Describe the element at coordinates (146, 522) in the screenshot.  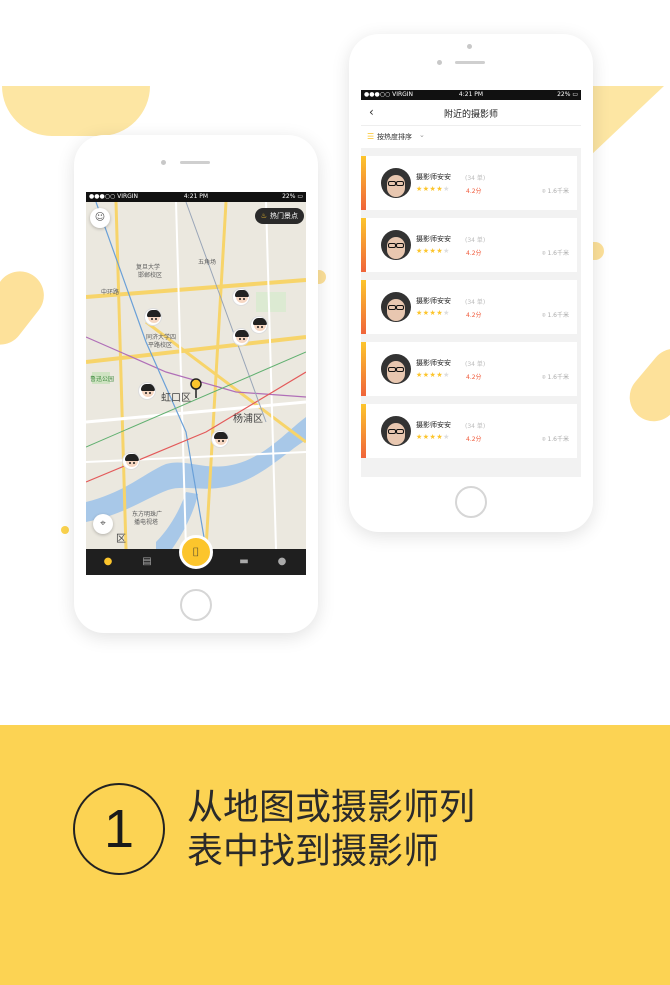
I see `map-label: 播电视塔` at that location.